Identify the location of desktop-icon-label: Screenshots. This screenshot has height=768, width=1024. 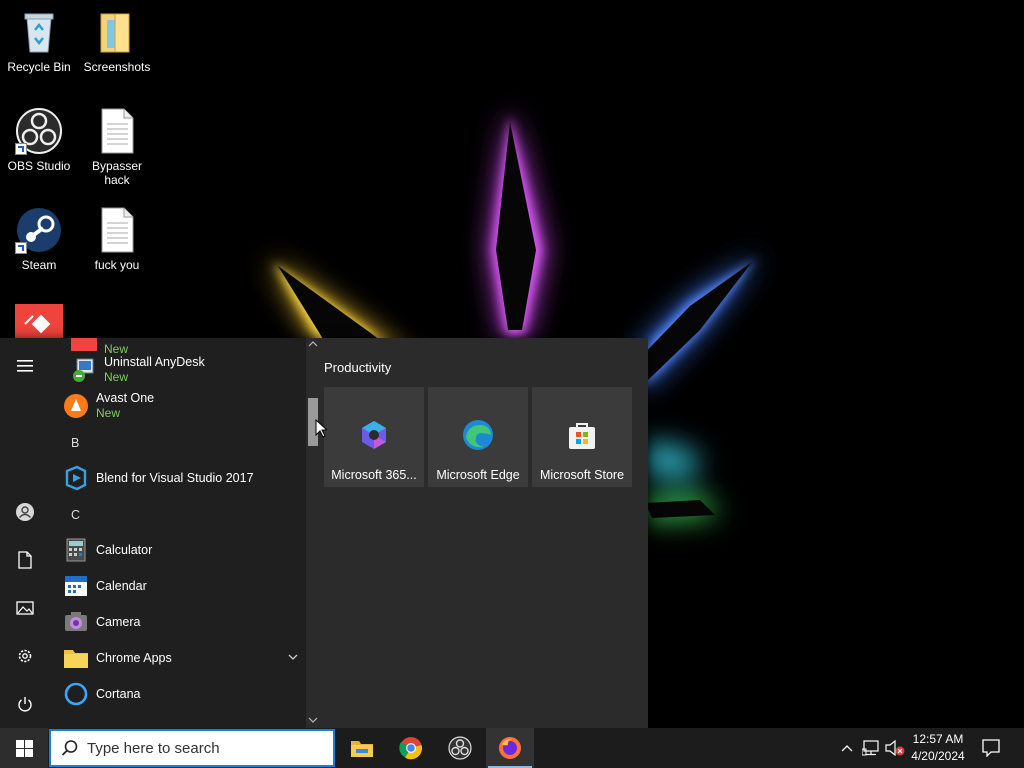
(117, 67).